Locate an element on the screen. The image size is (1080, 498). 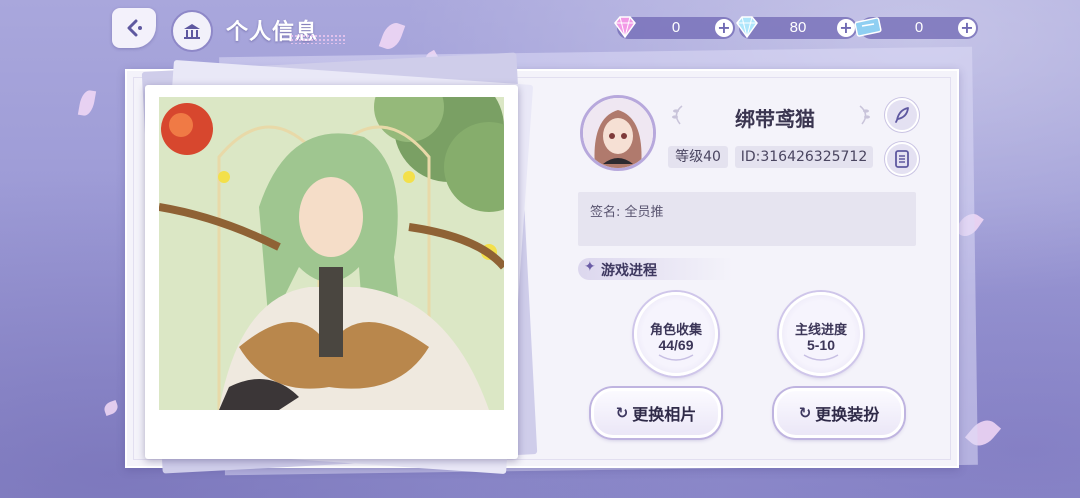
blue-gem-count: 80 is located at coordinates (798, 27).